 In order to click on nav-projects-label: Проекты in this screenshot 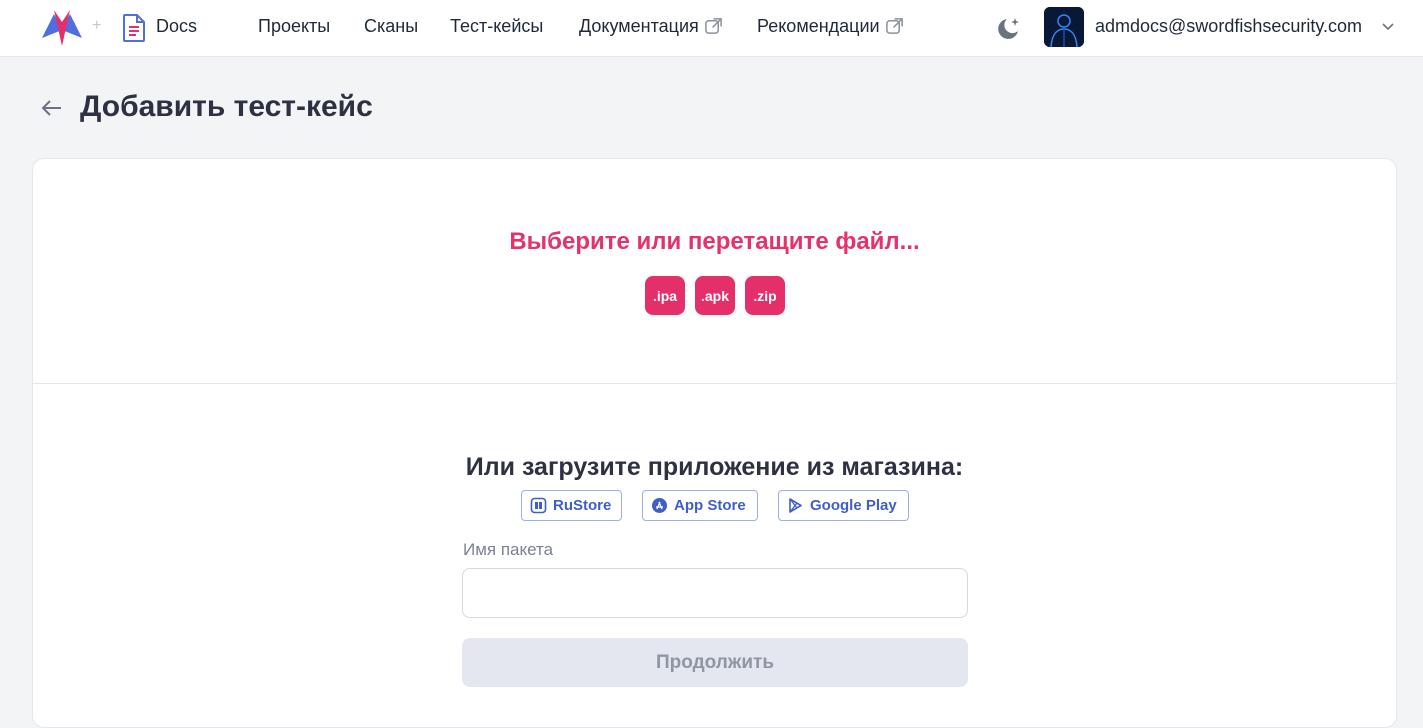, I will do `click(294, 26)`.